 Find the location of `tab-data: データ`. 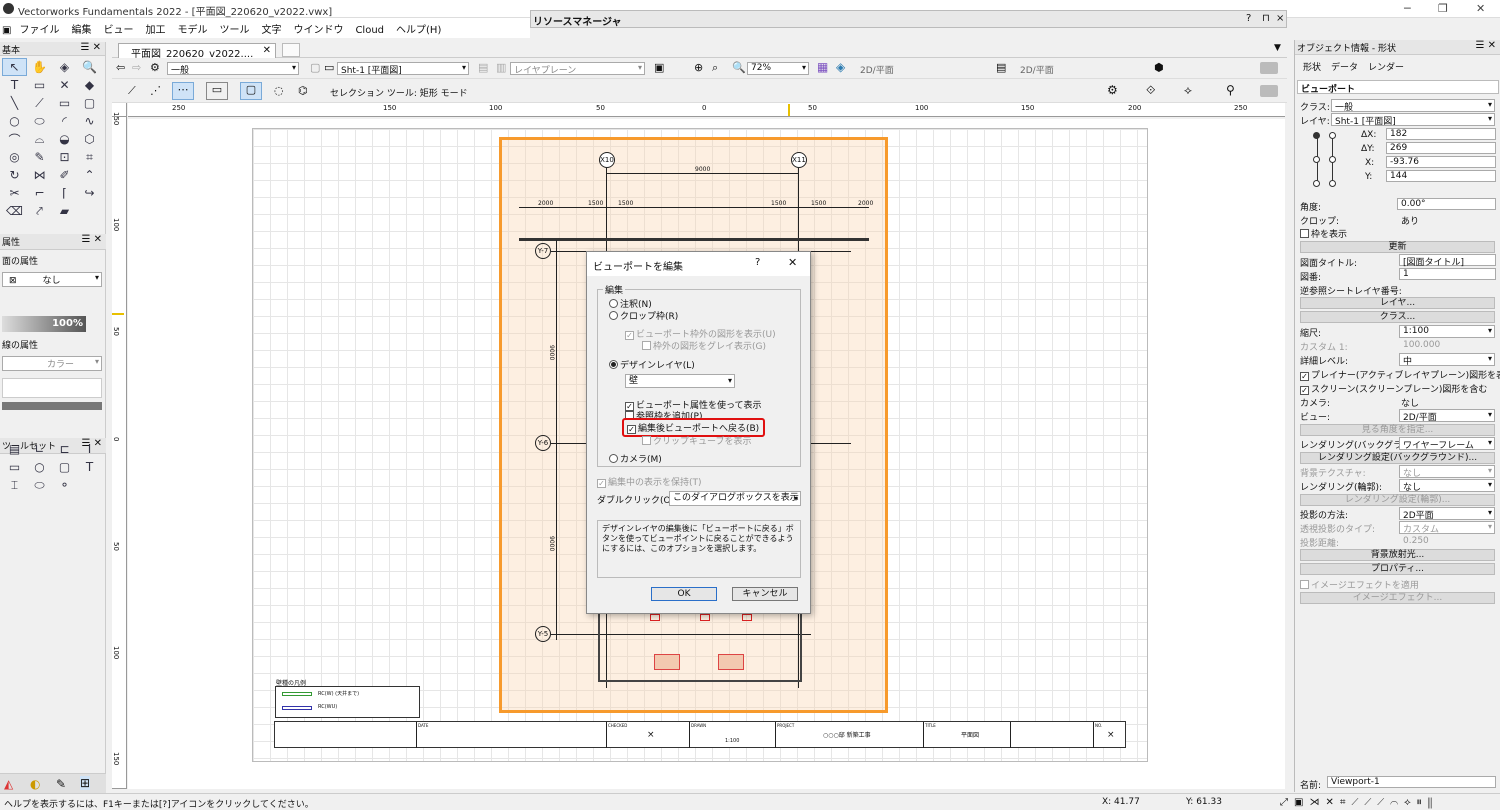

tab-data: データ is located at coordinates (1344, 68).